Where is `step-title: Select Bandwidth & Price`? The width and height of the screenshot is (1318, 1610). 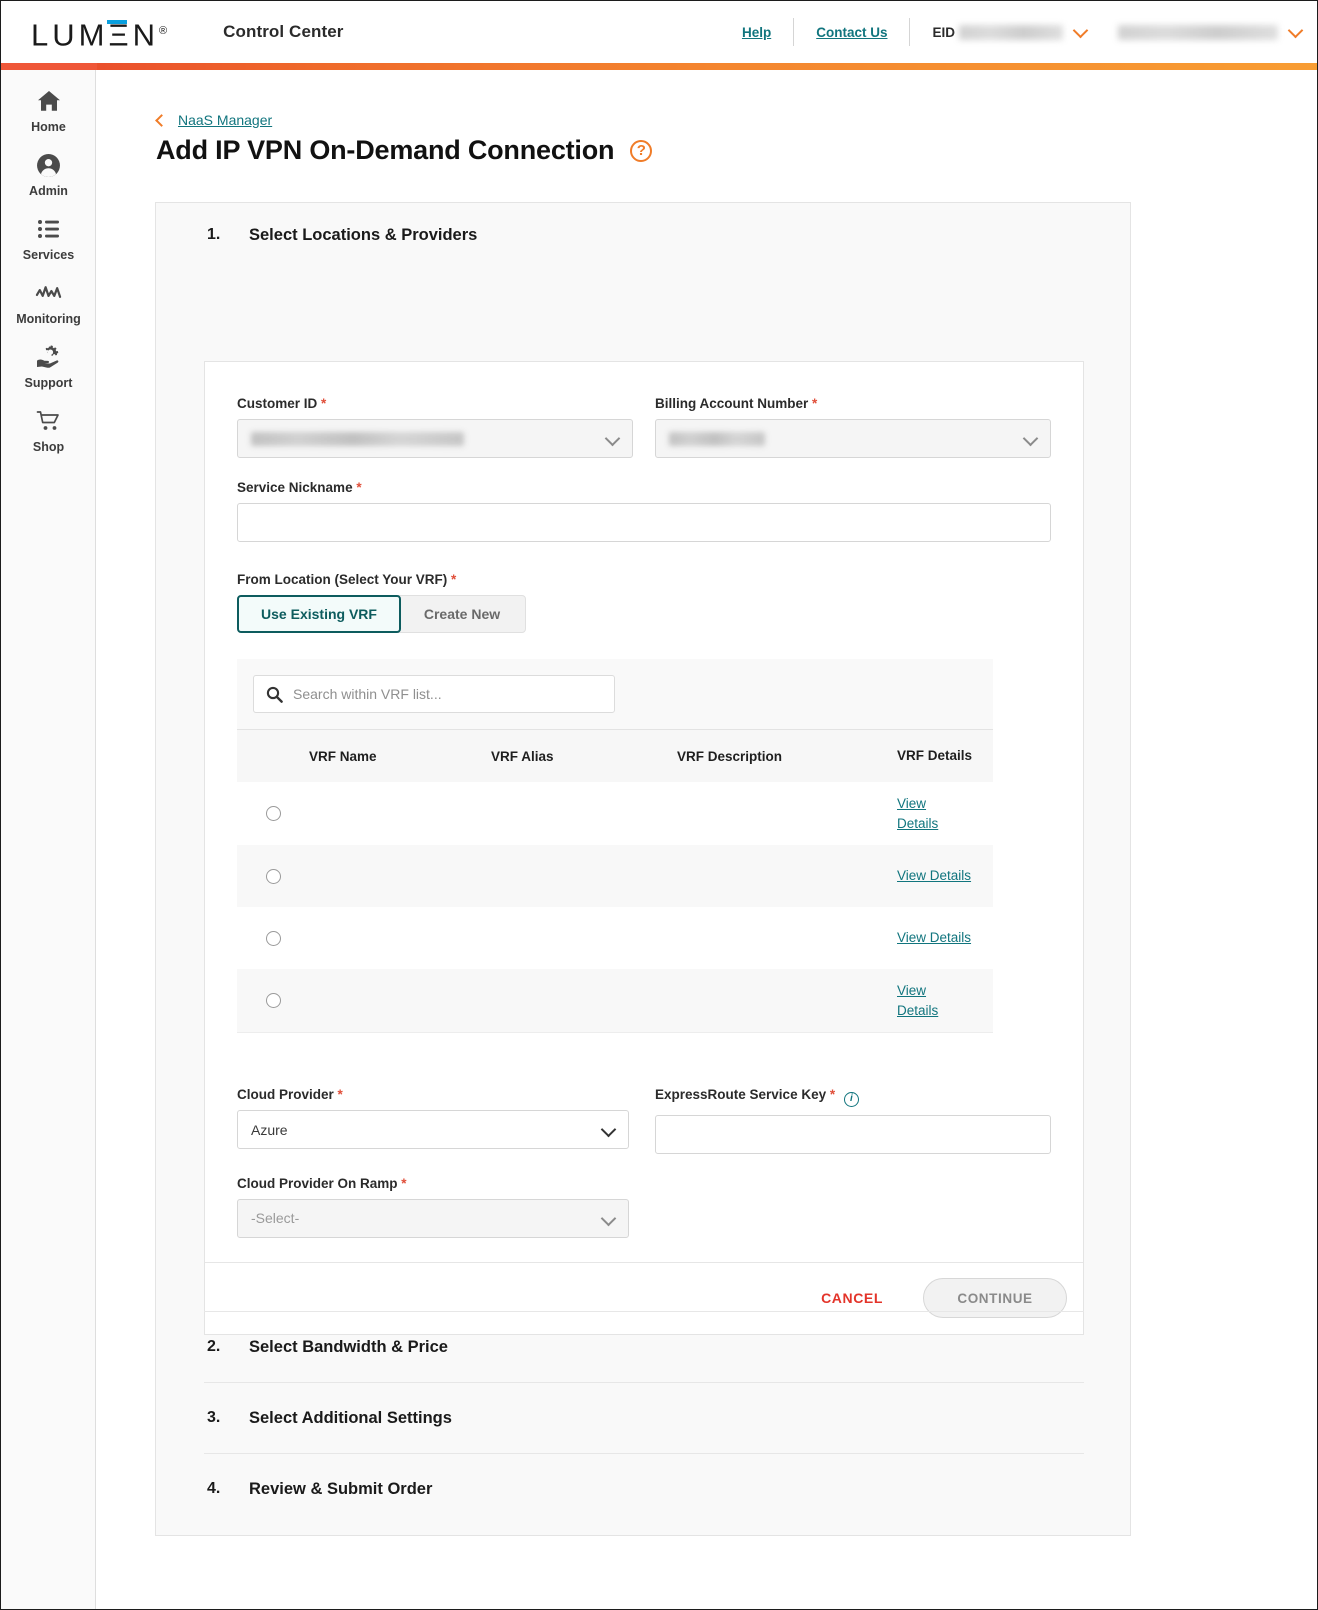 step-title: Select Bandwidth & Price is located at coordinates (348, 1346).